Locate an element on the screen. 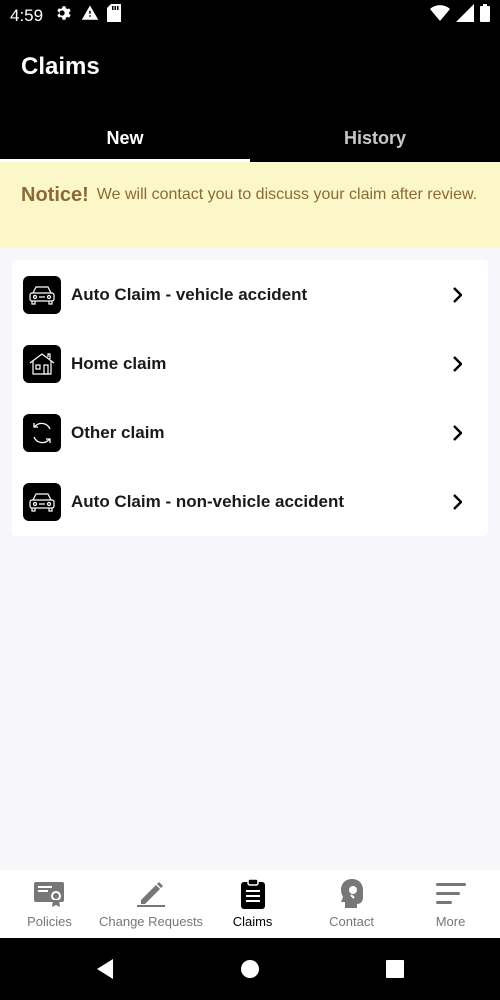 The height and width of the screenshot is (1000, 500). tab-bar: New History is located at coordinates (250, 138).